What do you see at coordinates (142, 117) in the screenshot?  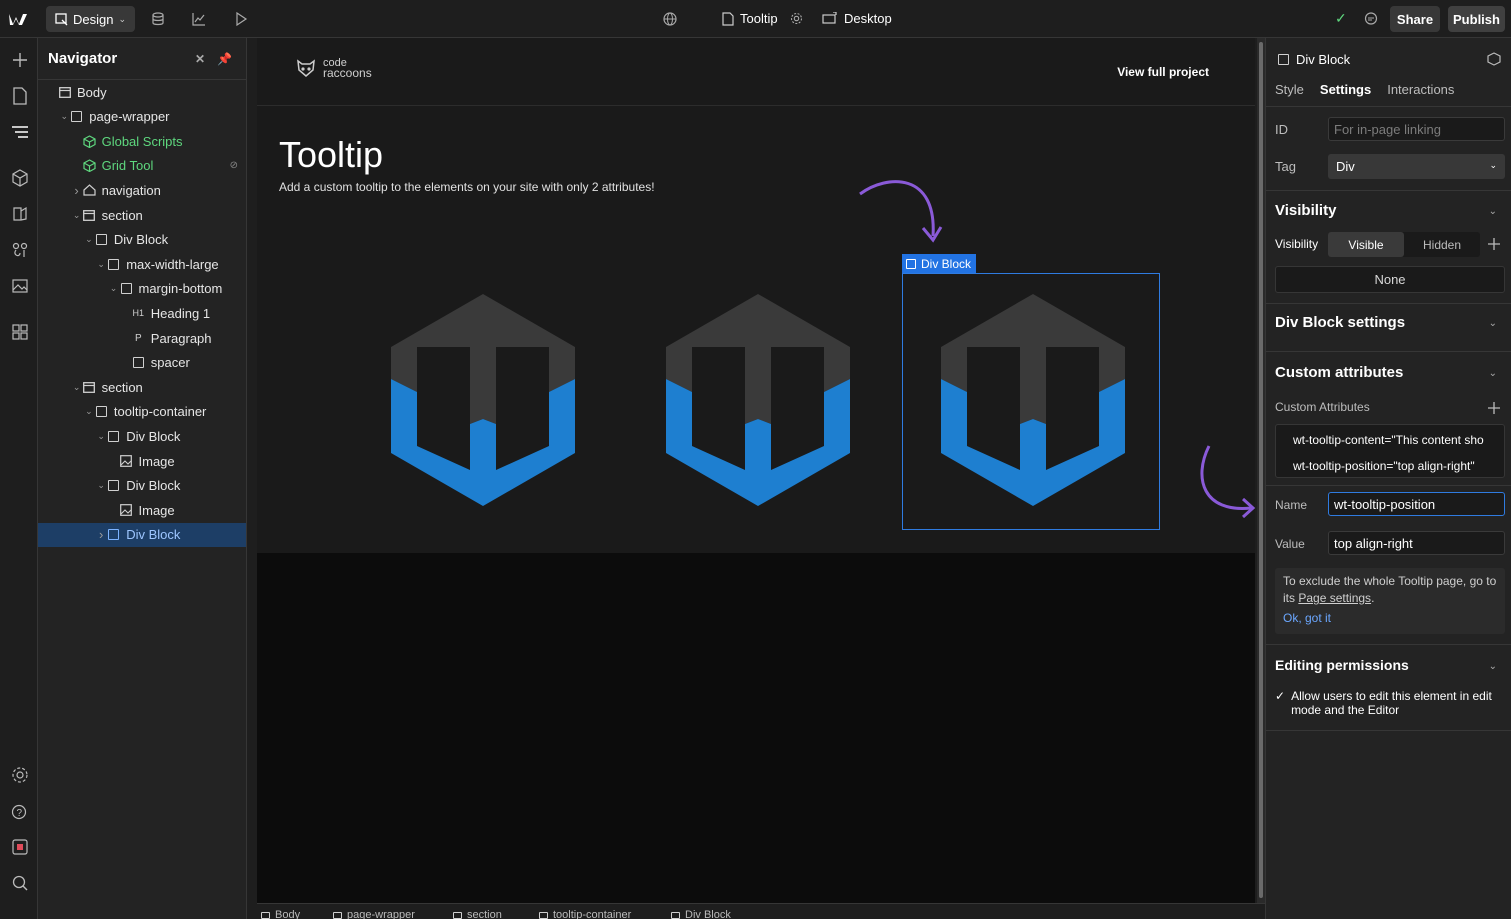 I see `navigator-item: ⌄ page-wrapper` at bounding box center [142, 117].